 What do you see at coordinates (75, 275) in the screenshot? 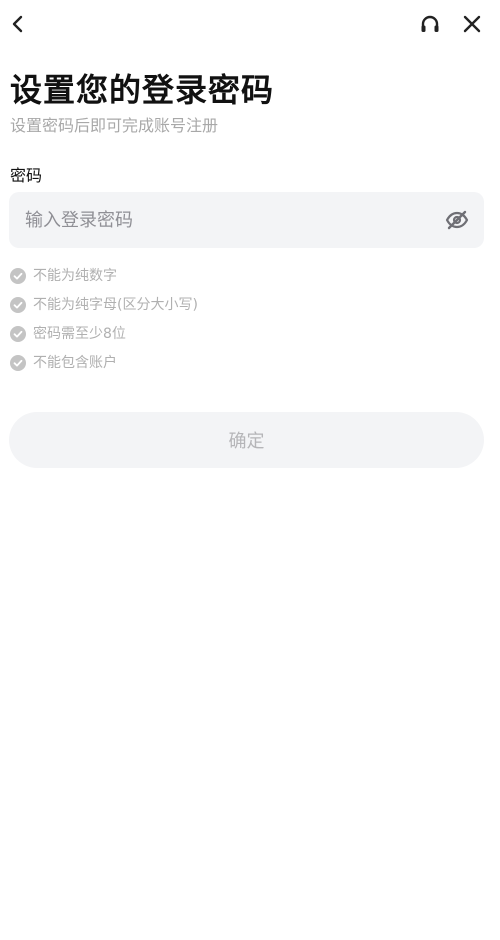
I see `rule-text: 不能为纯数字` at bounding box center [75, 275].